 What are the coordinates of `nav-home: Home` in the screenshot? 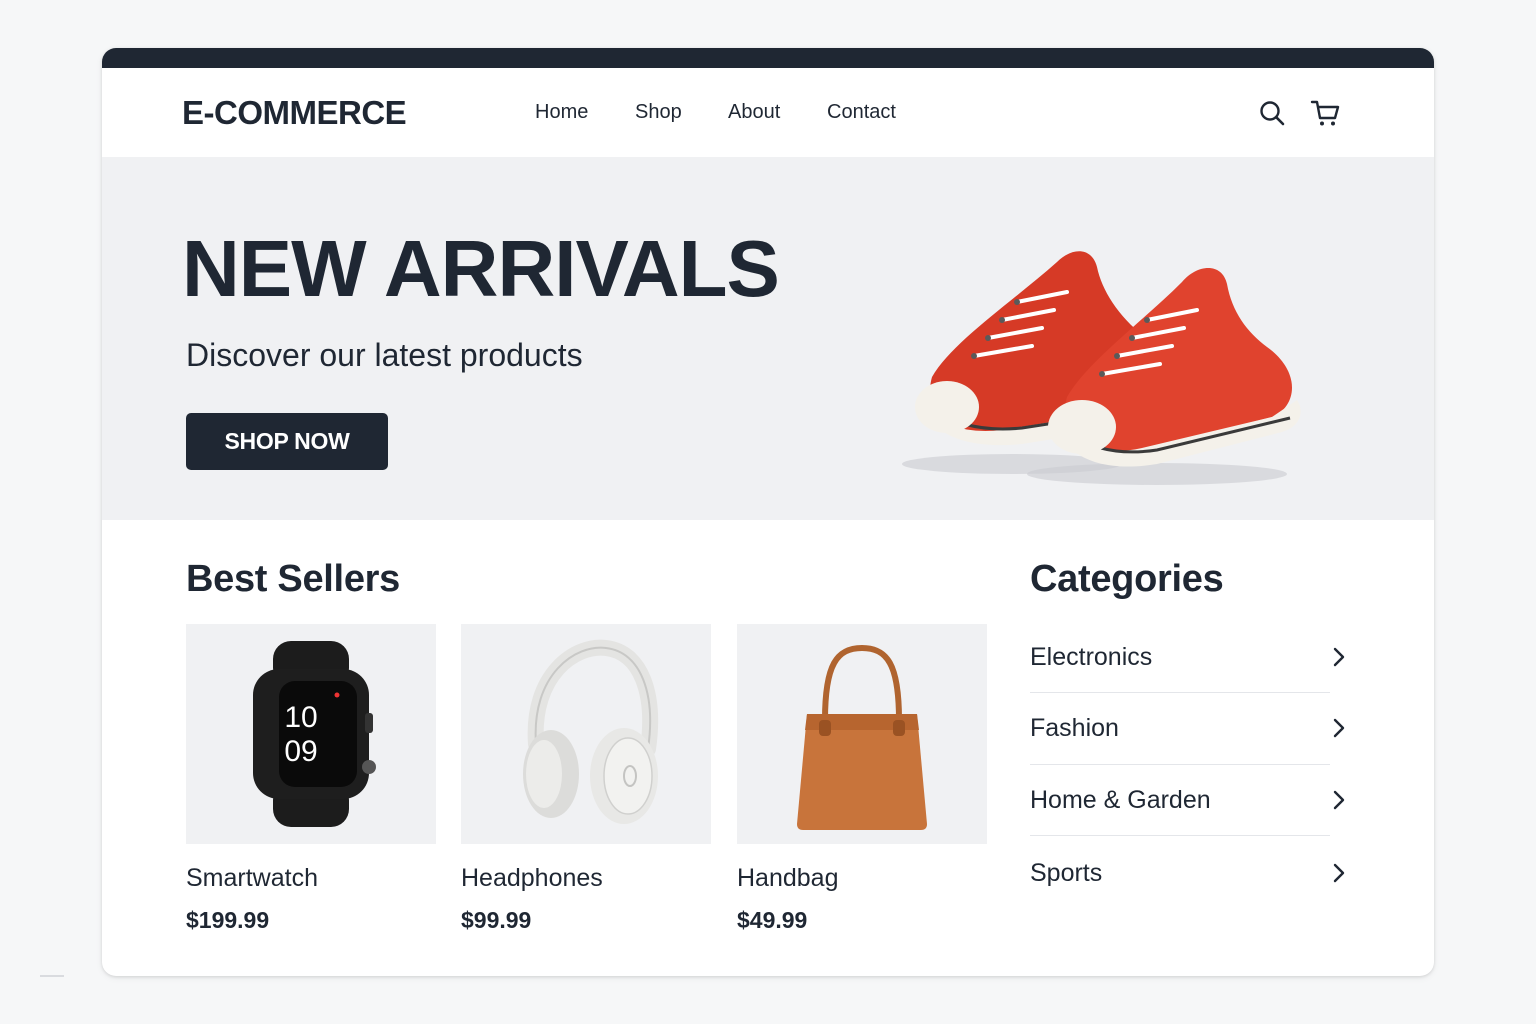 It's located at (561, 112).